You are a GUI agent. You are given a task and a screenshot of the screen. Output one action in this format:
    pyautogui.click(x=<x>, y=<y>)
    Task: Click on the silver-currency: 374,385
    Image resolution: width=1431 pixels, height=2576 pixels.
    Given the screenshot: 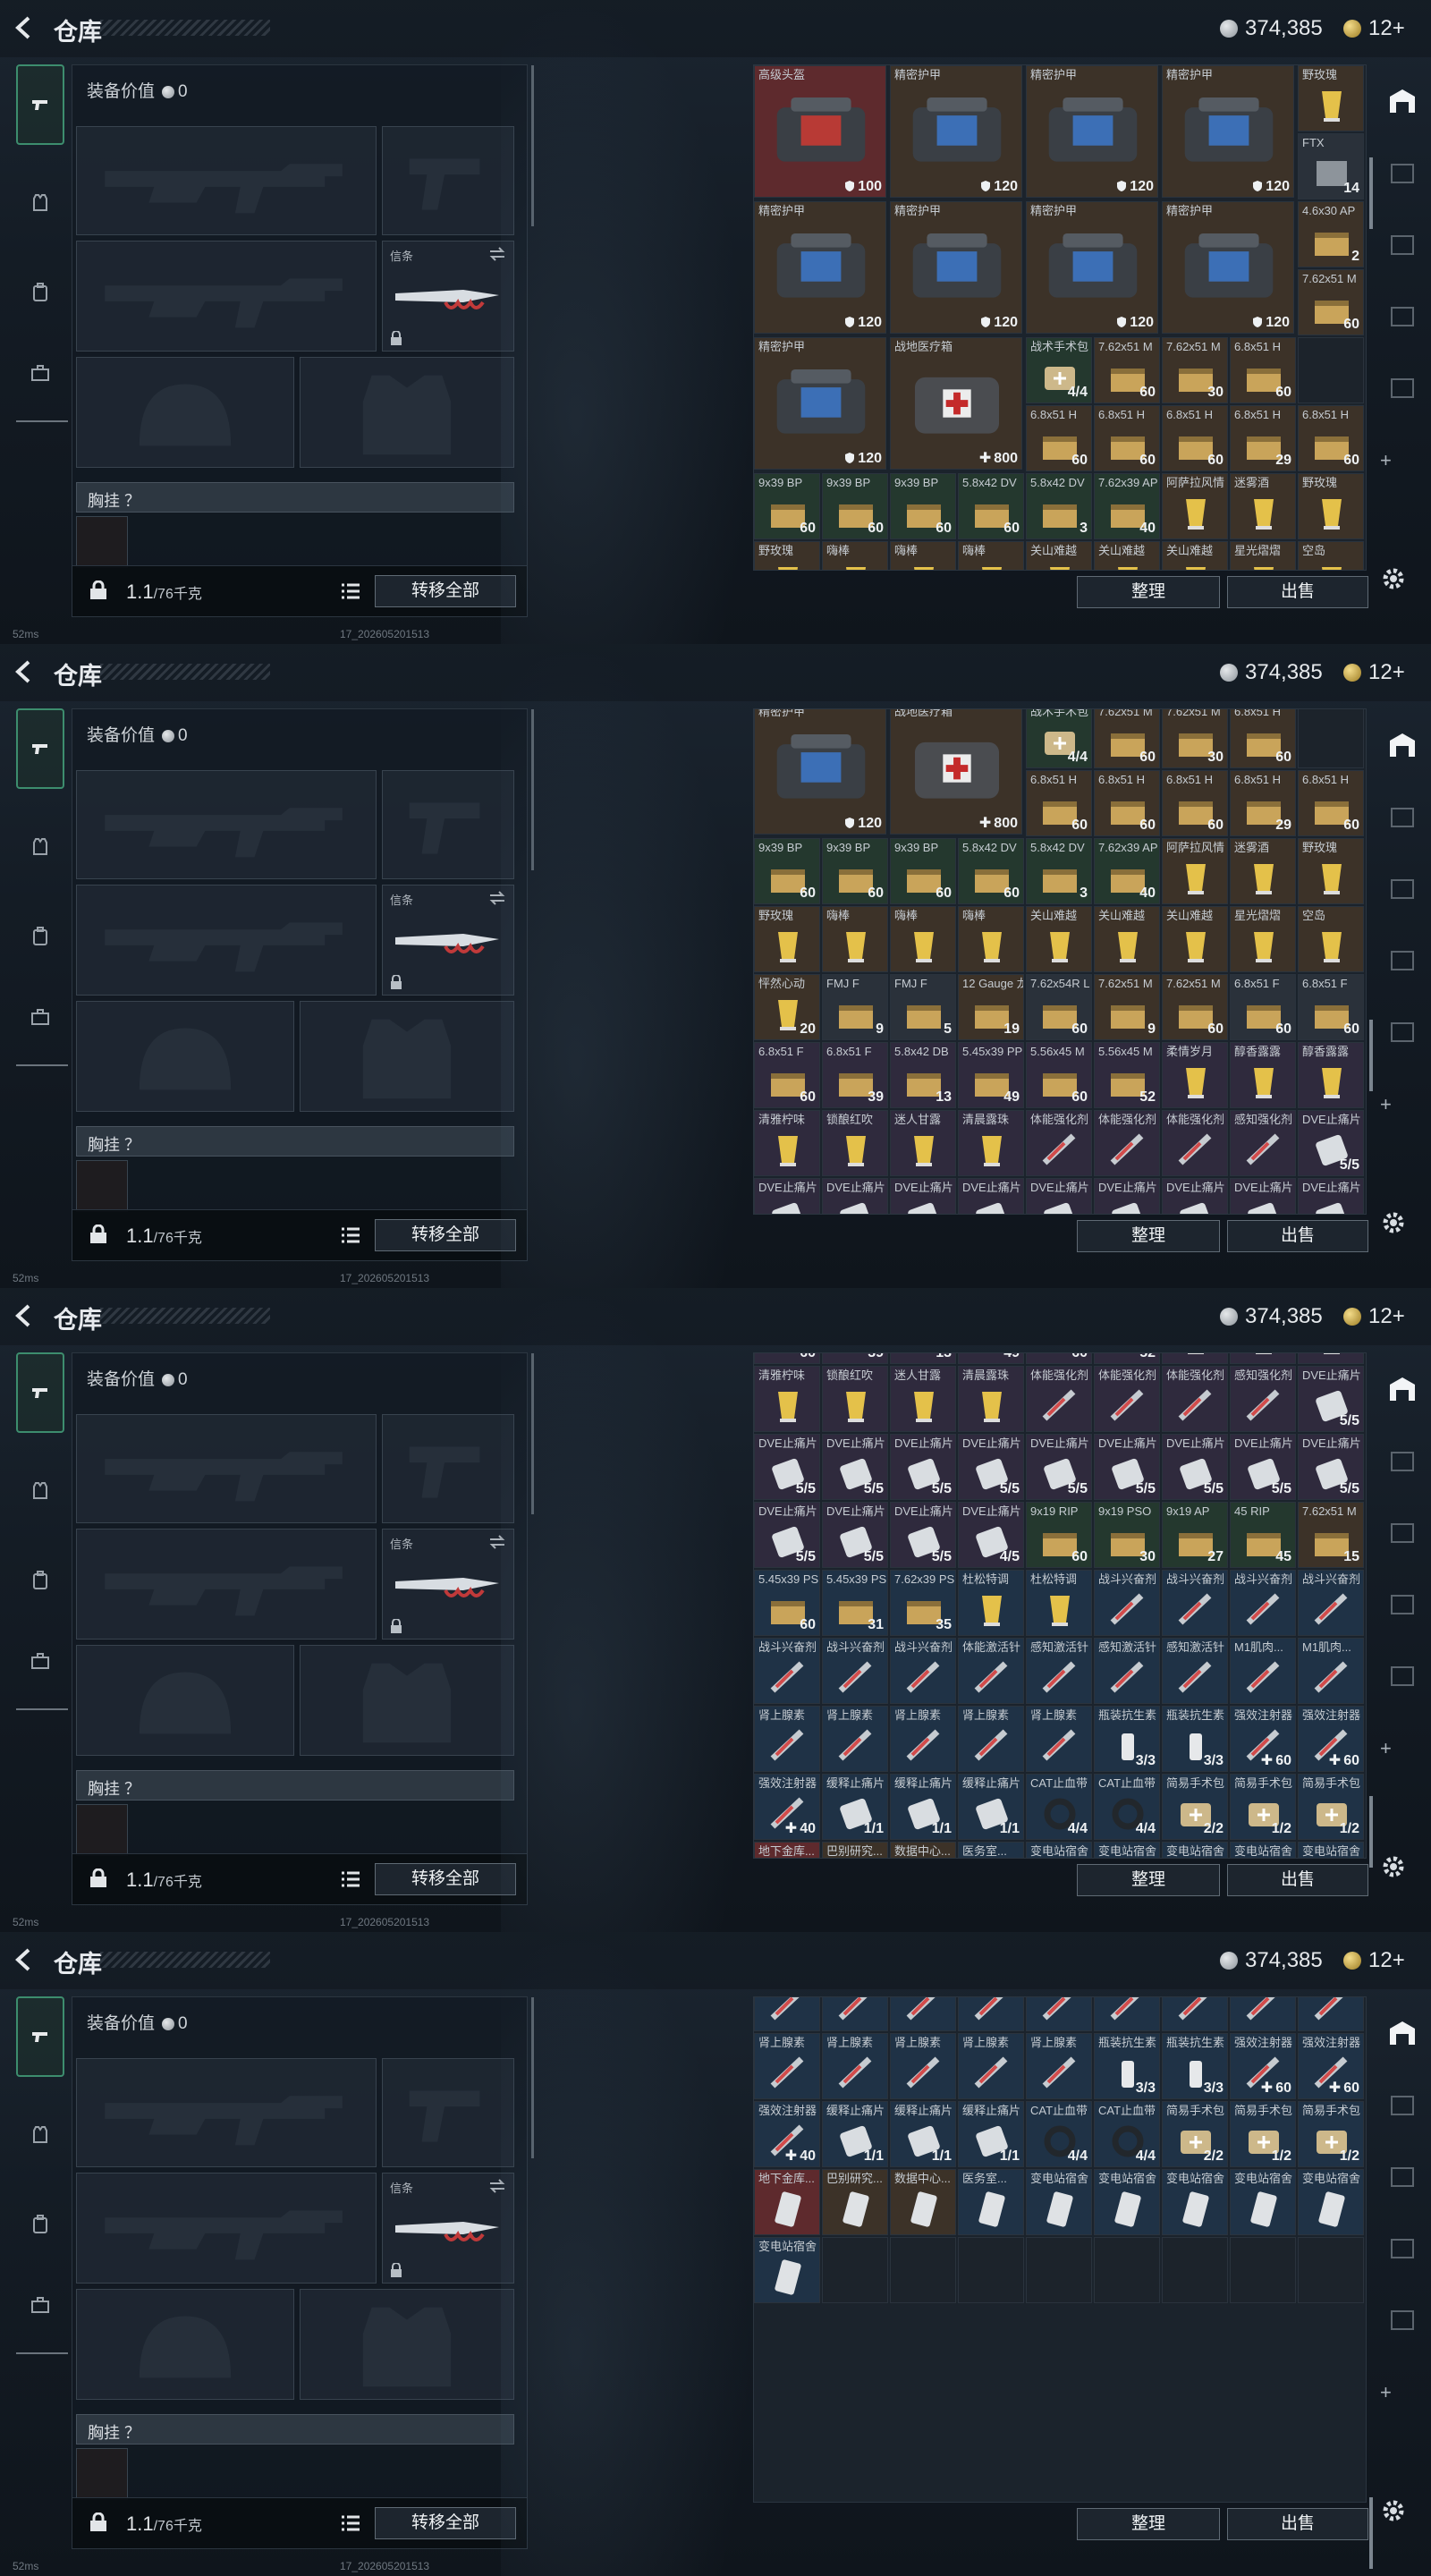 What is the action you would take?
    pyautogui.click(x=1271, y=1316)
    